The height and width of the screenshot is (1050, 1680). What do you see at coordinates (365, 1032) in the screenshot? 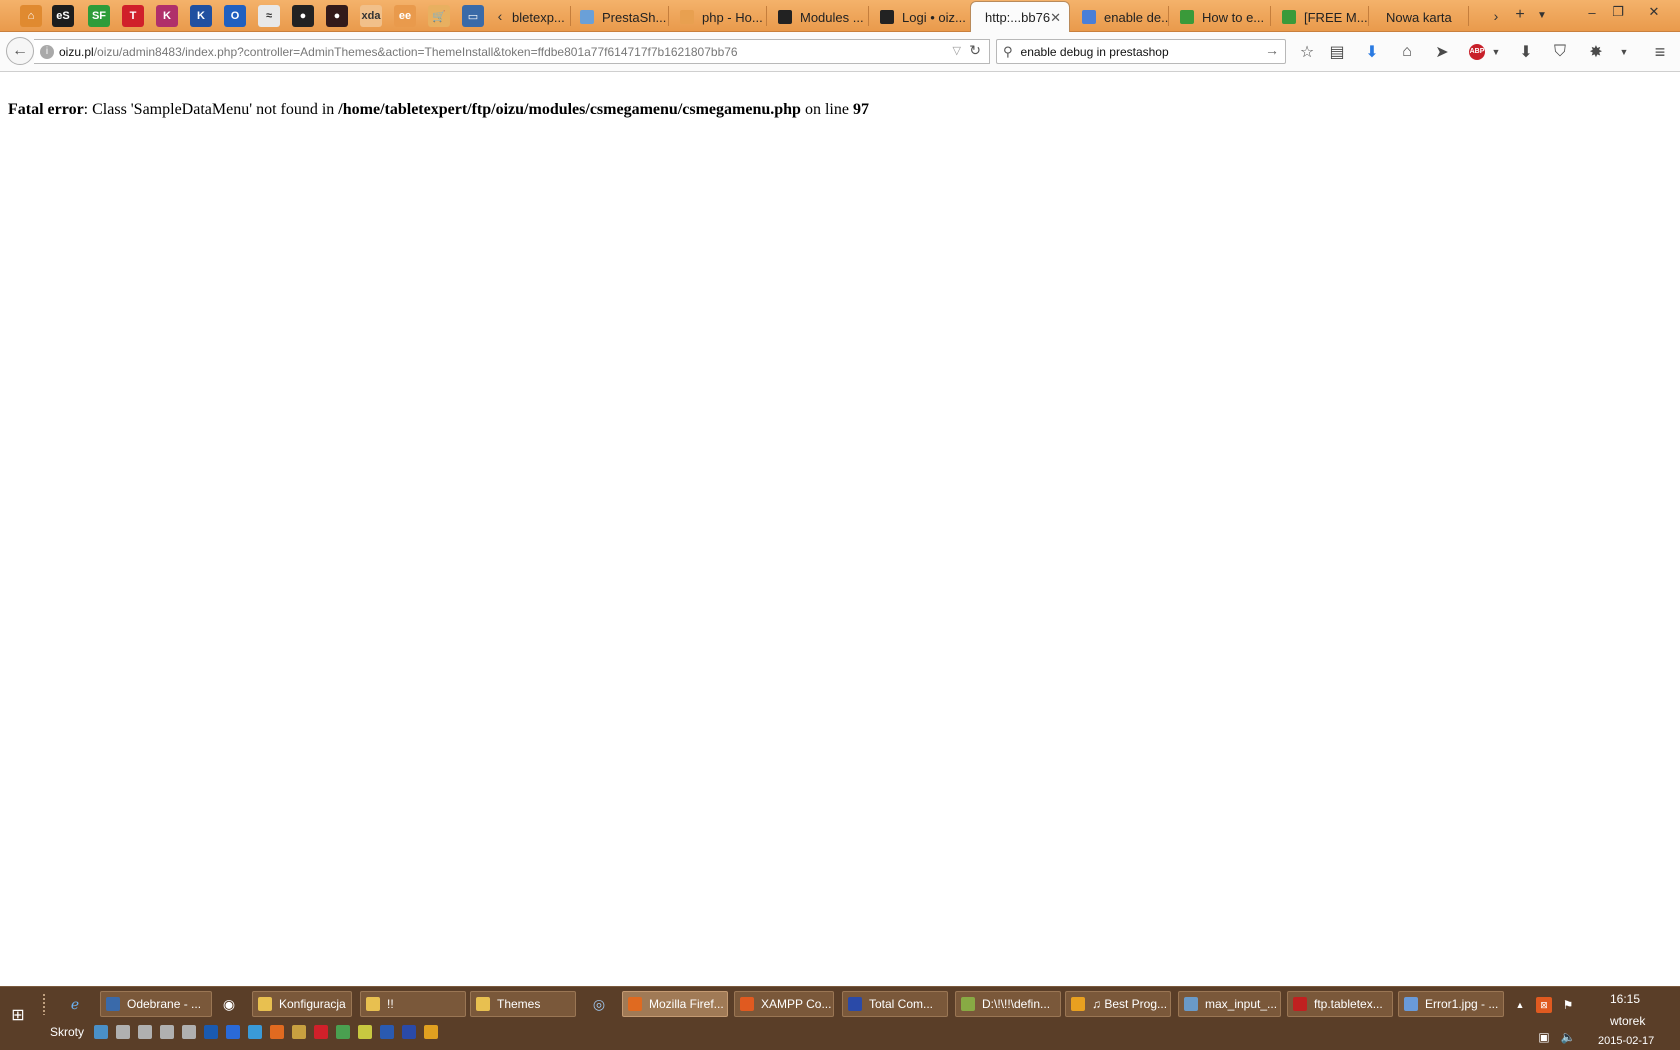
I see `pen-icon` at bounding box center [365, 1032].